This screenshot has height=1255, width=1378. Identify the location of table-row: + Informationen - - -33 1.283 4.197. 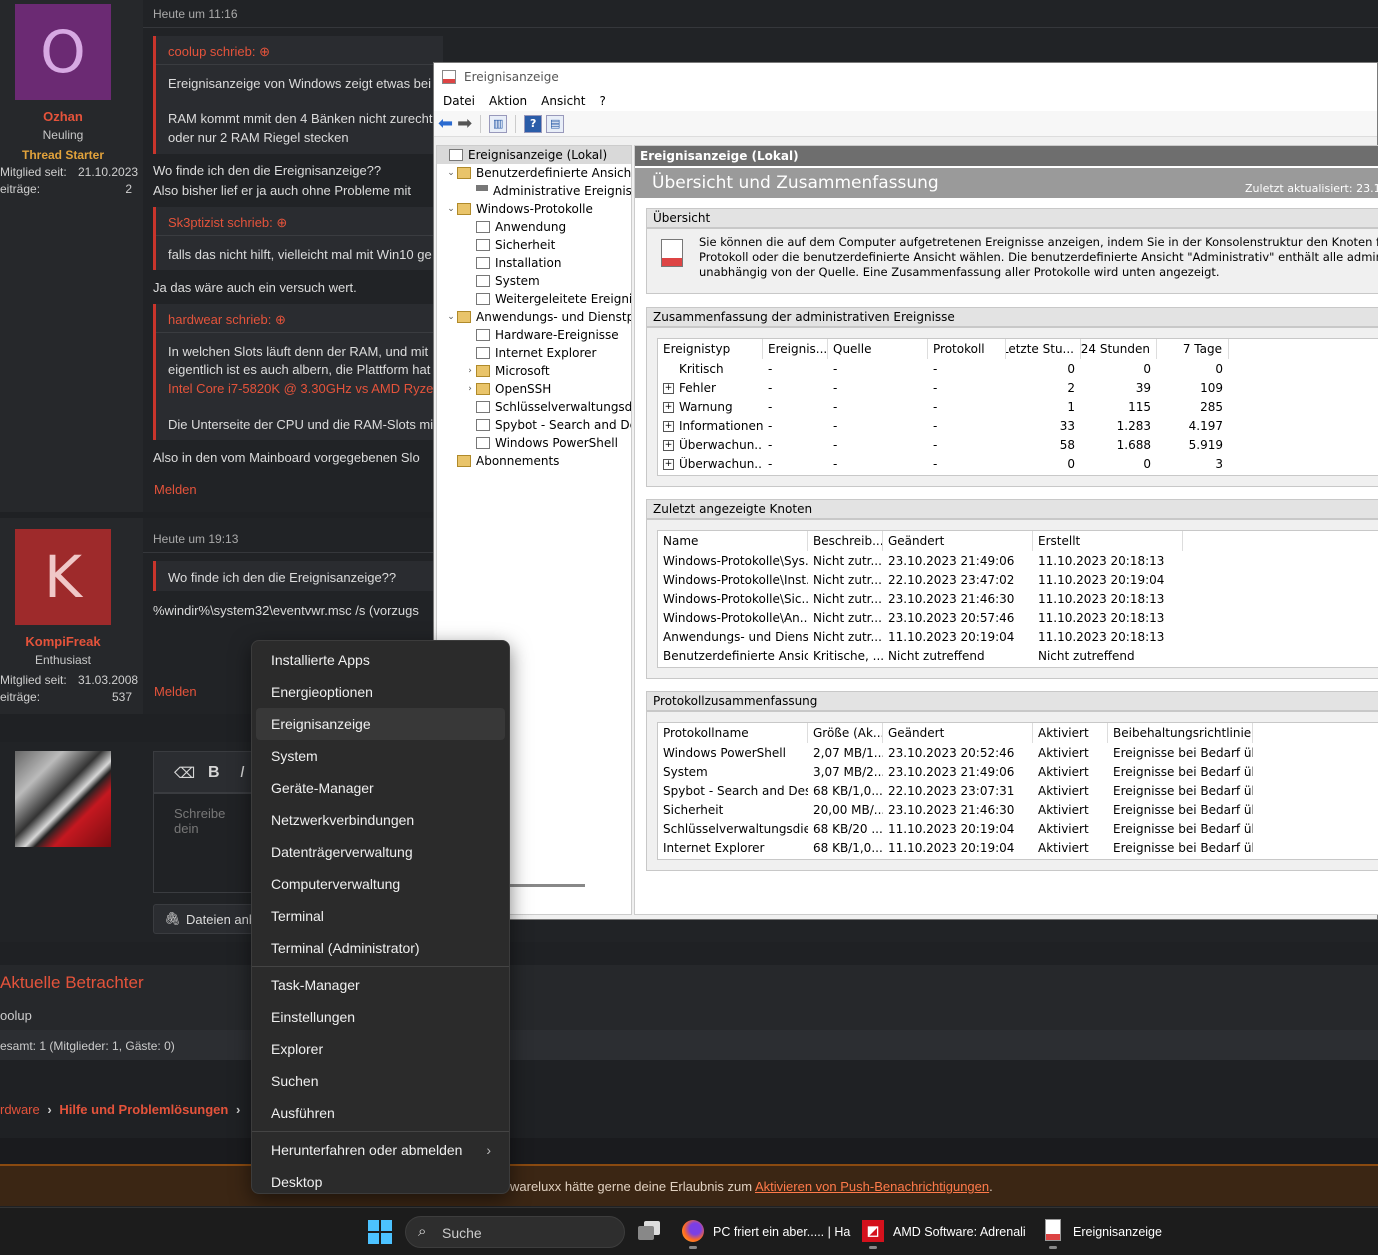
(1018, 425).